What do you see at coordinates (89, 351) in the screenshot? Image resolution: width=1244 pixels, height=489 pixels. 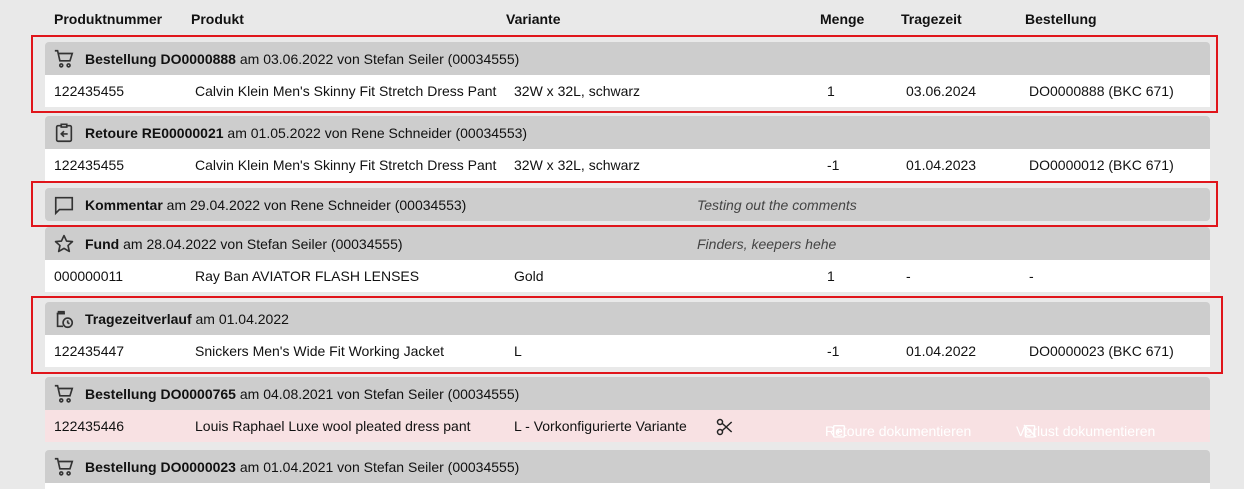 I see `cell-nummer: 122435447` at bounding box center [89, 351].